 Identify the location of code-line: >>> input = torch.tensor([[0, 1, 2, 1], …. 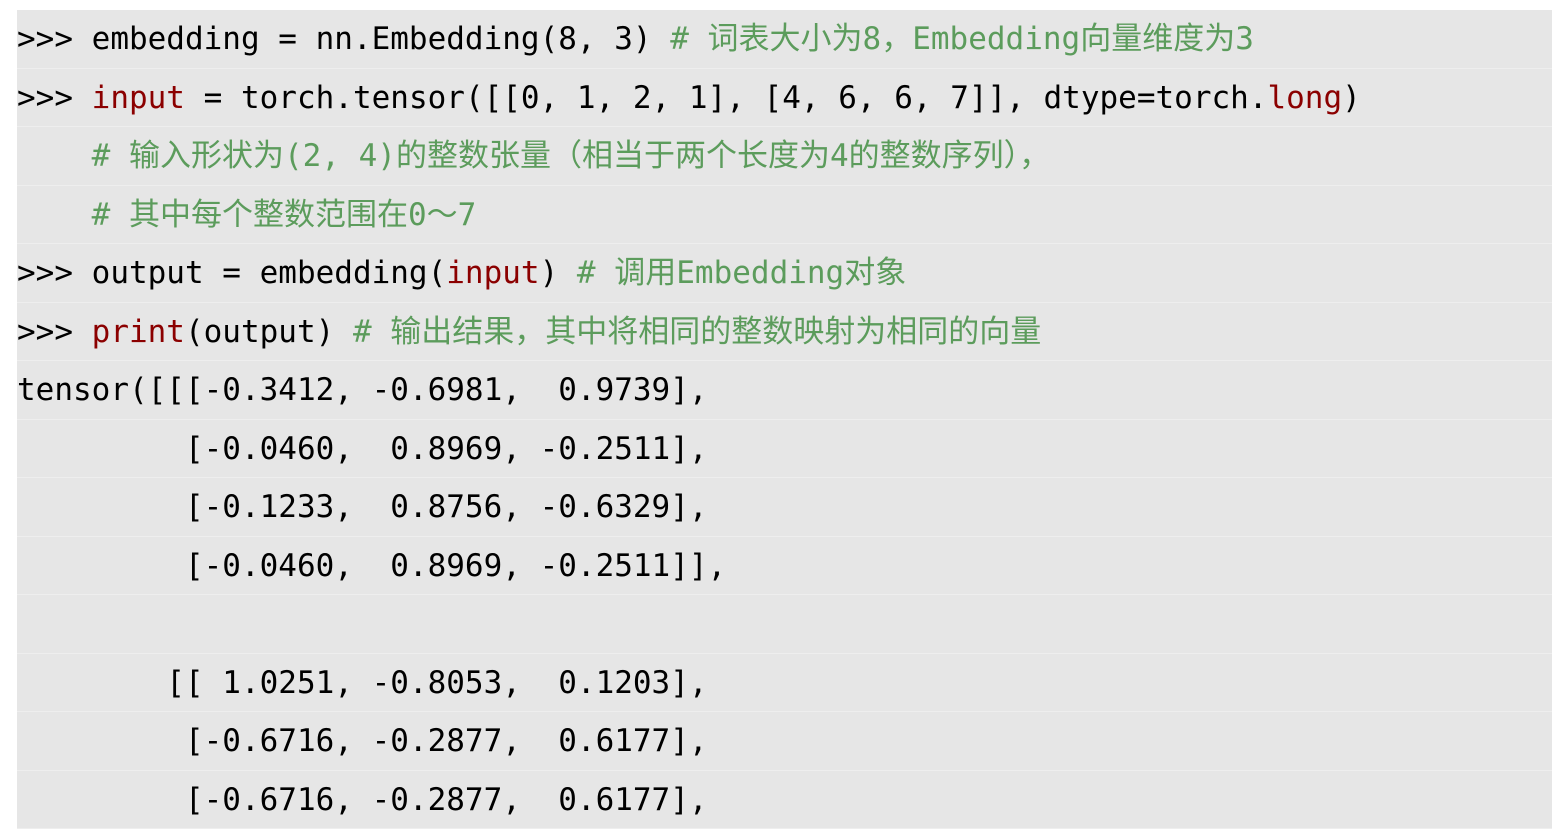
(784, 98).